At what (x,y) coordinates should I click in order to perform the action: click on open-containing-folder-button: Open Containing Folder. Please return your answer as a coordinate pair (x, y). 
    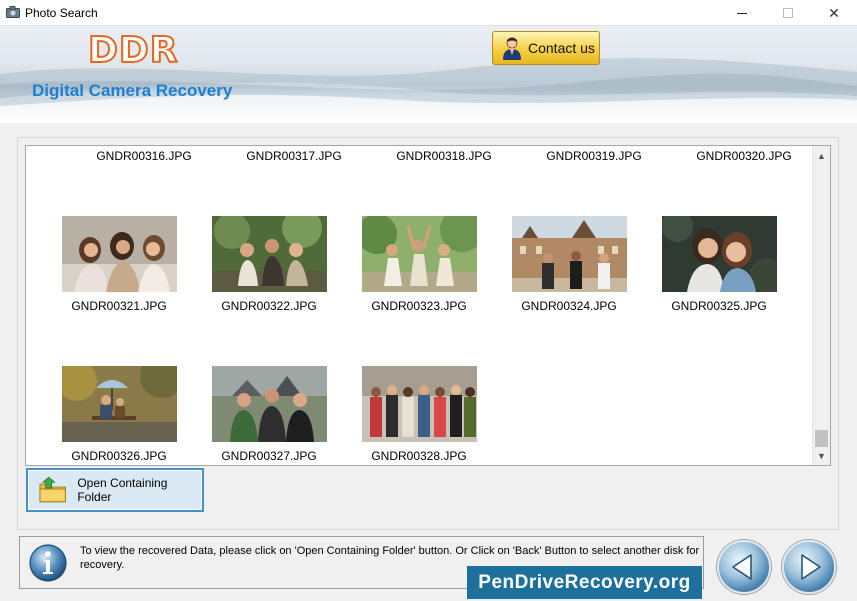
    Looking at the image, I should click on (115, 490).